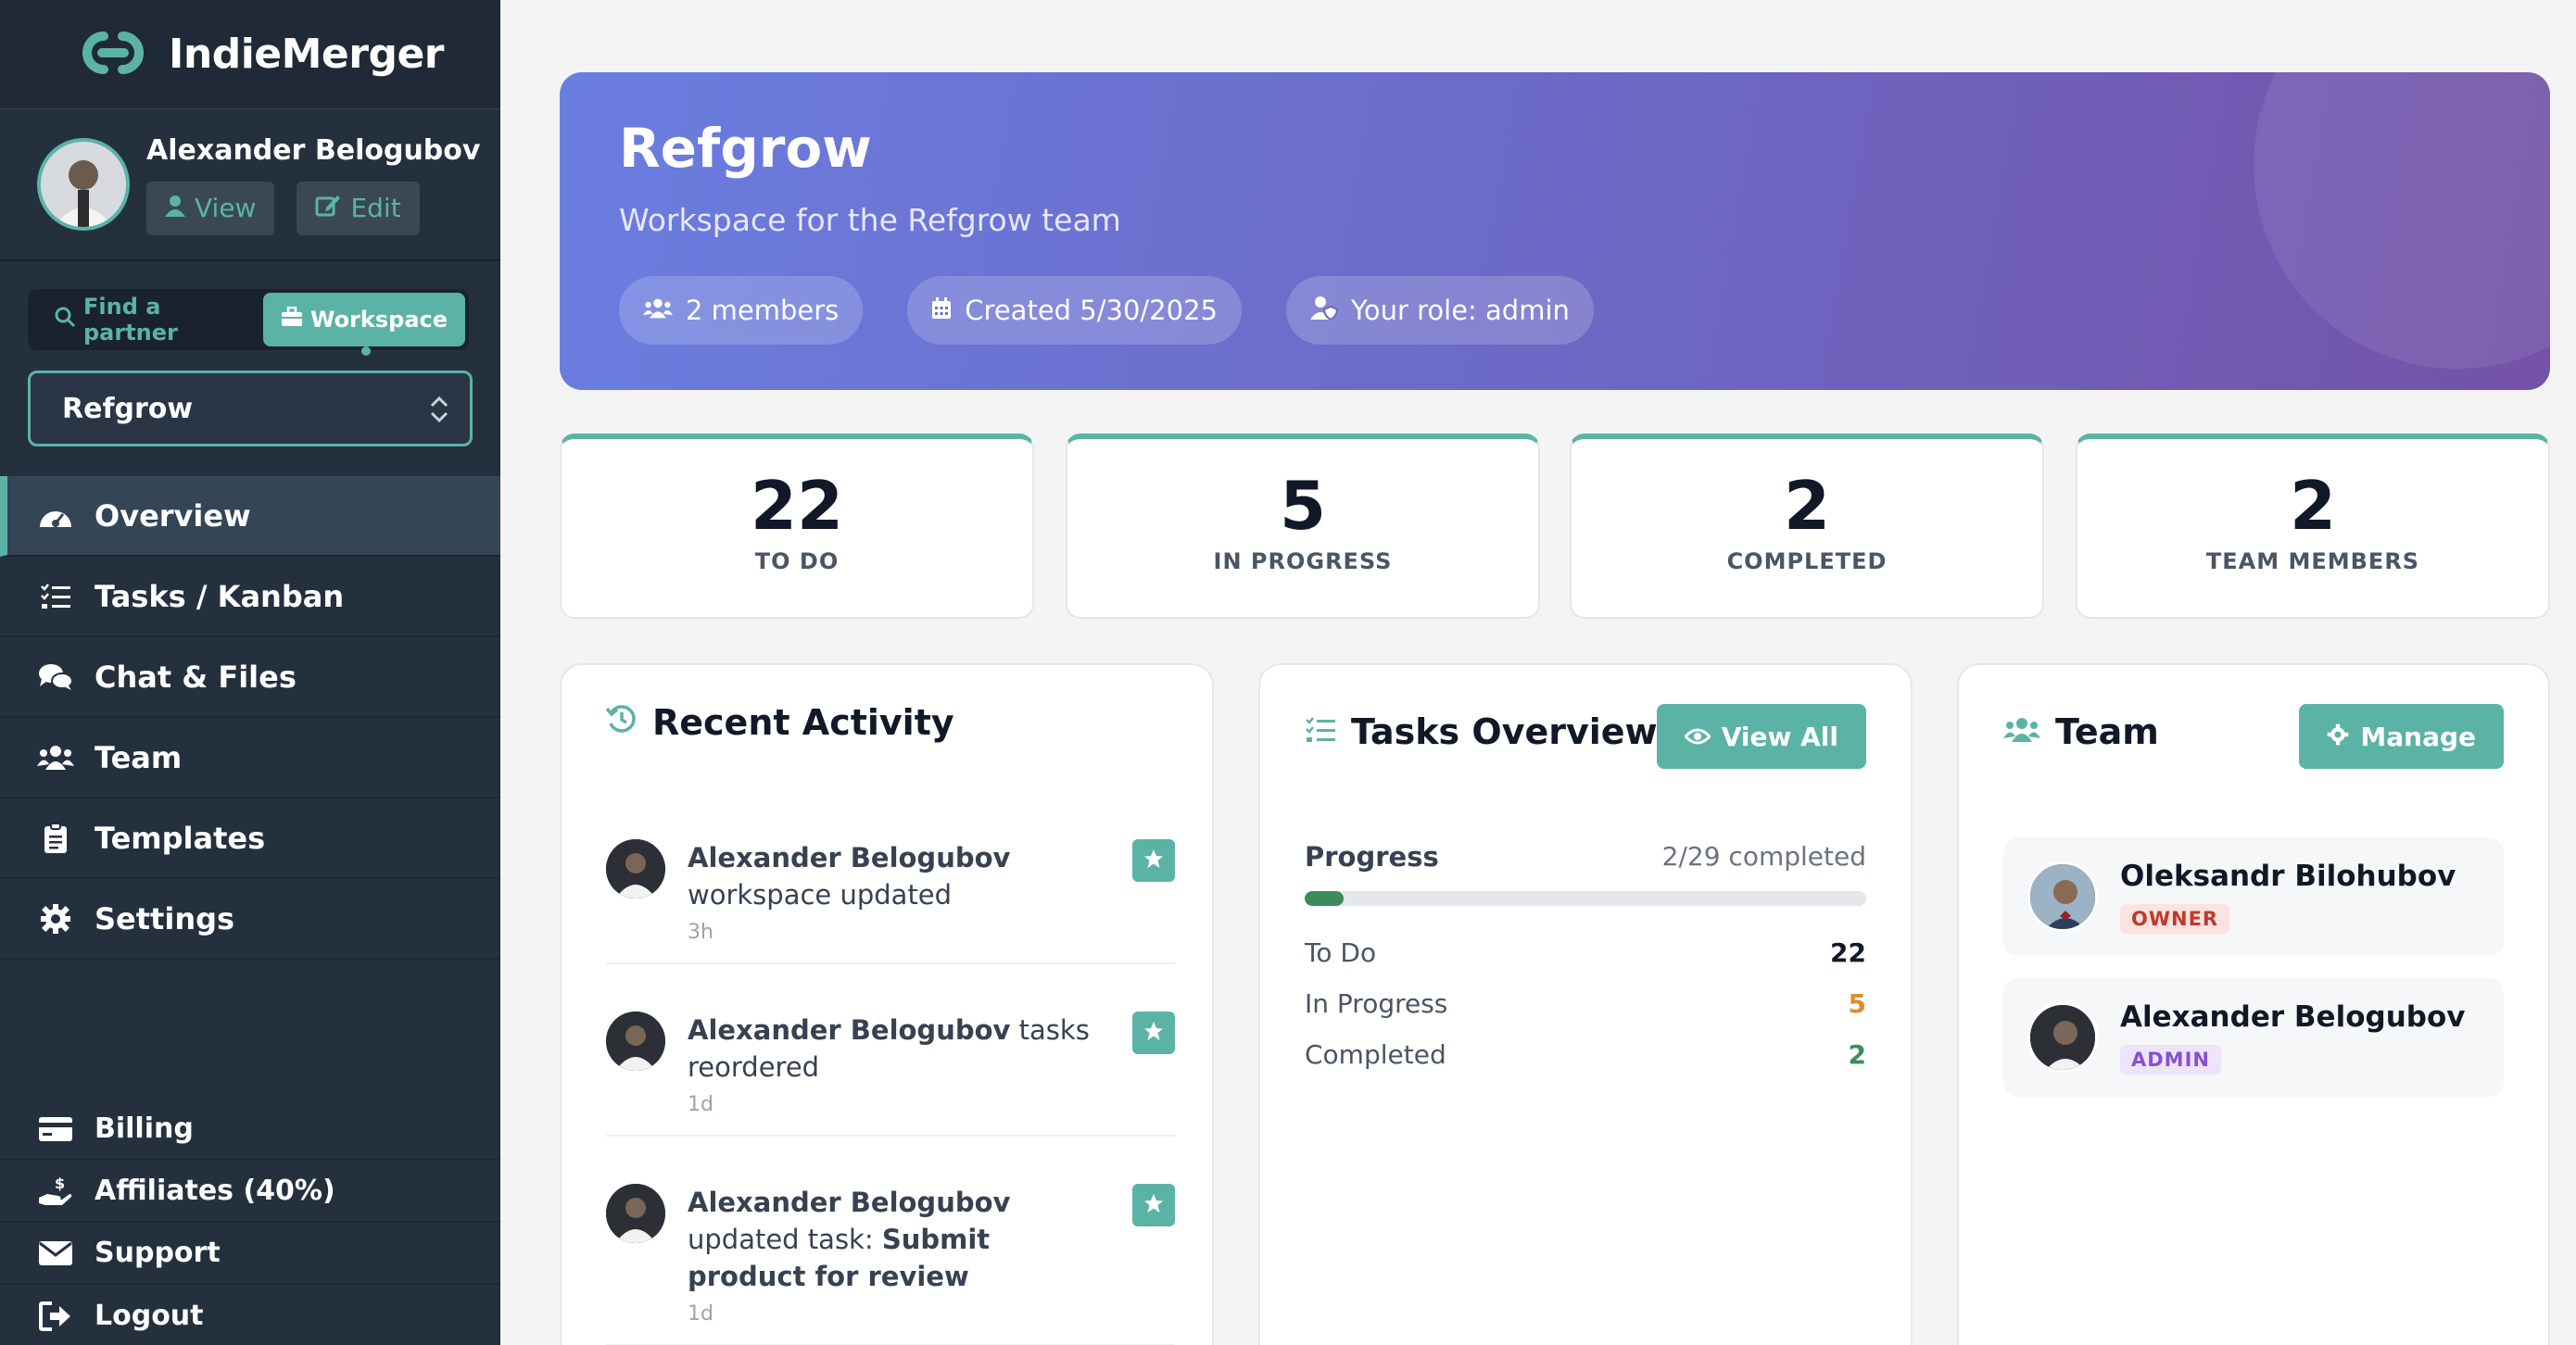 This screenshot has width=2576, height=1345. Describe the element at coordinates (250, 919) in the screenshot. I see `sidebar-item-settings: Settings` at that location.